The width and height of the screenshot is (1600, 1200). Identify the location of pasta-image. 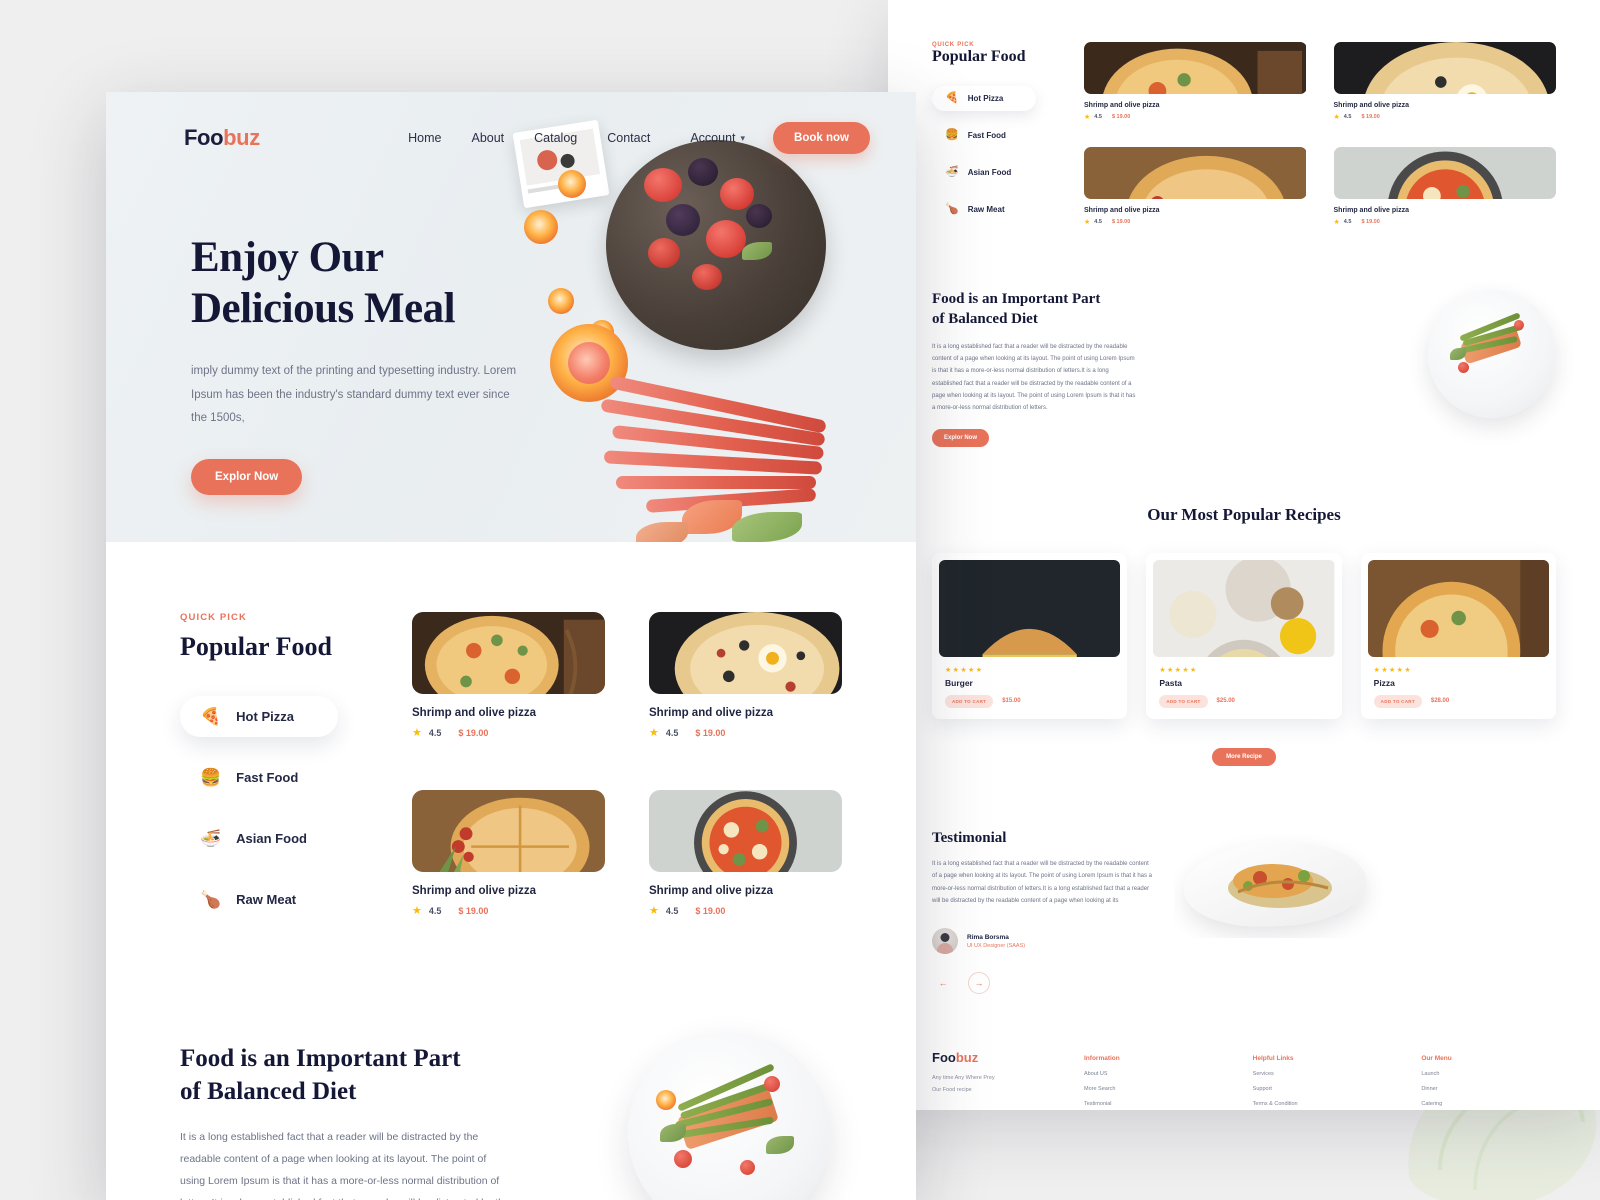
(1244, 608).